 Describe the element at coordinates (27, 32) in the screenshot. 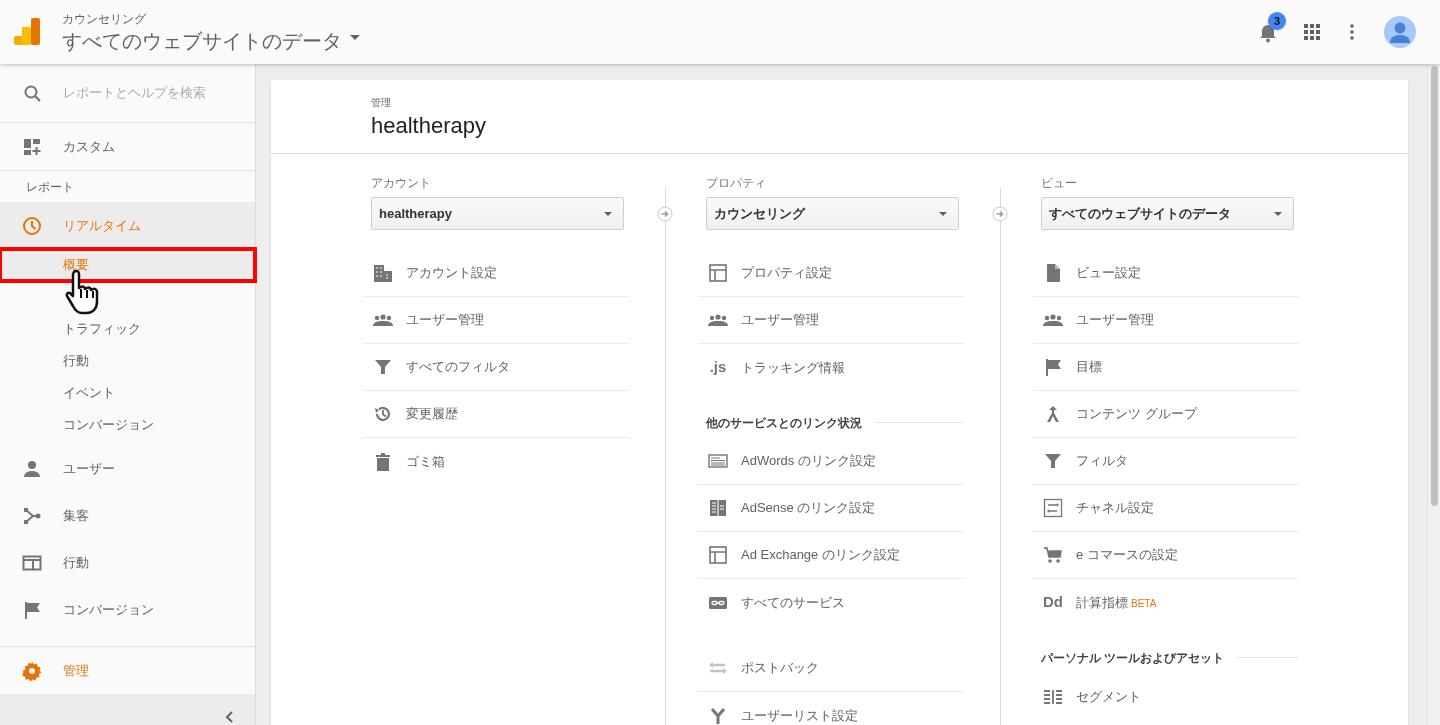

I see `analytics-logo` at that location.